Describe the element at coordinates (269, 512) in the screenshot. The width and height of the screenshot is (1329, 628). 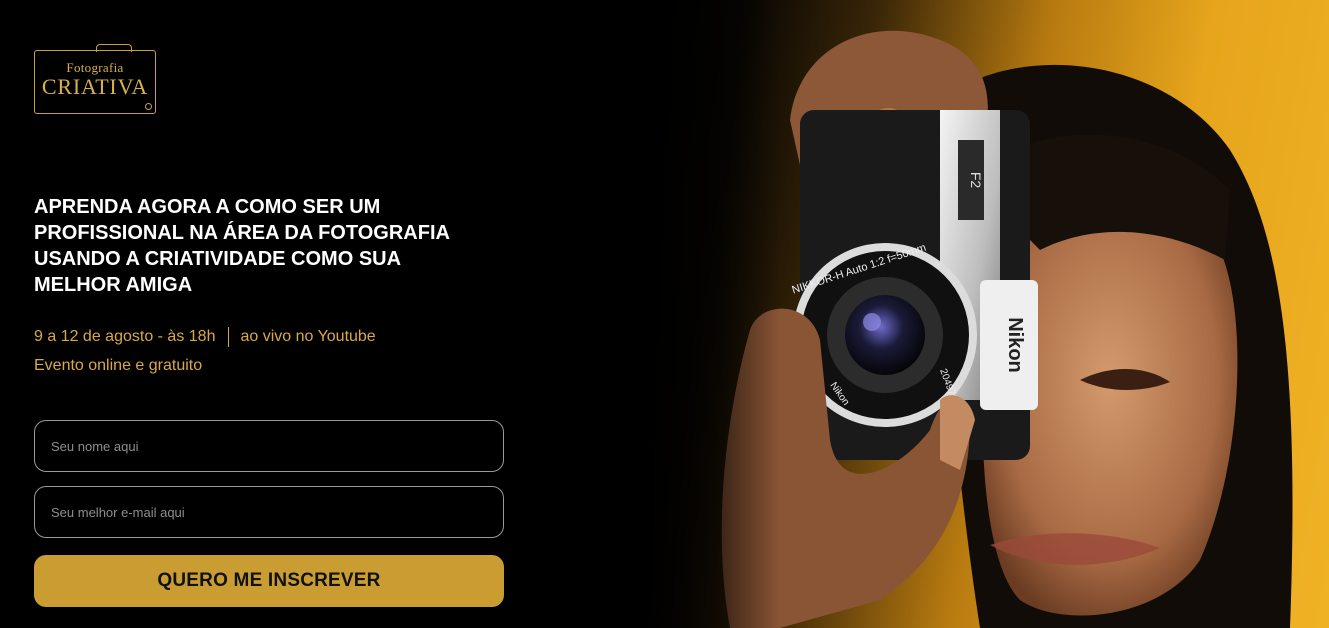
I see `email-input` at that location.